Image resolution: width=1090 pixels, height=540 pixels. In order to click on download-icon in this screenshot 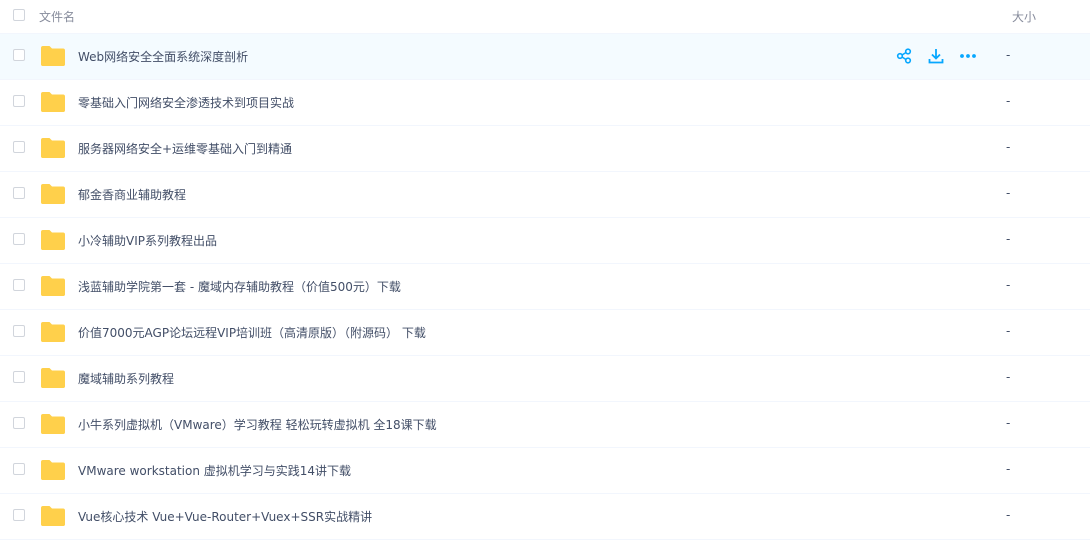, I will do `click(936, 56)`.